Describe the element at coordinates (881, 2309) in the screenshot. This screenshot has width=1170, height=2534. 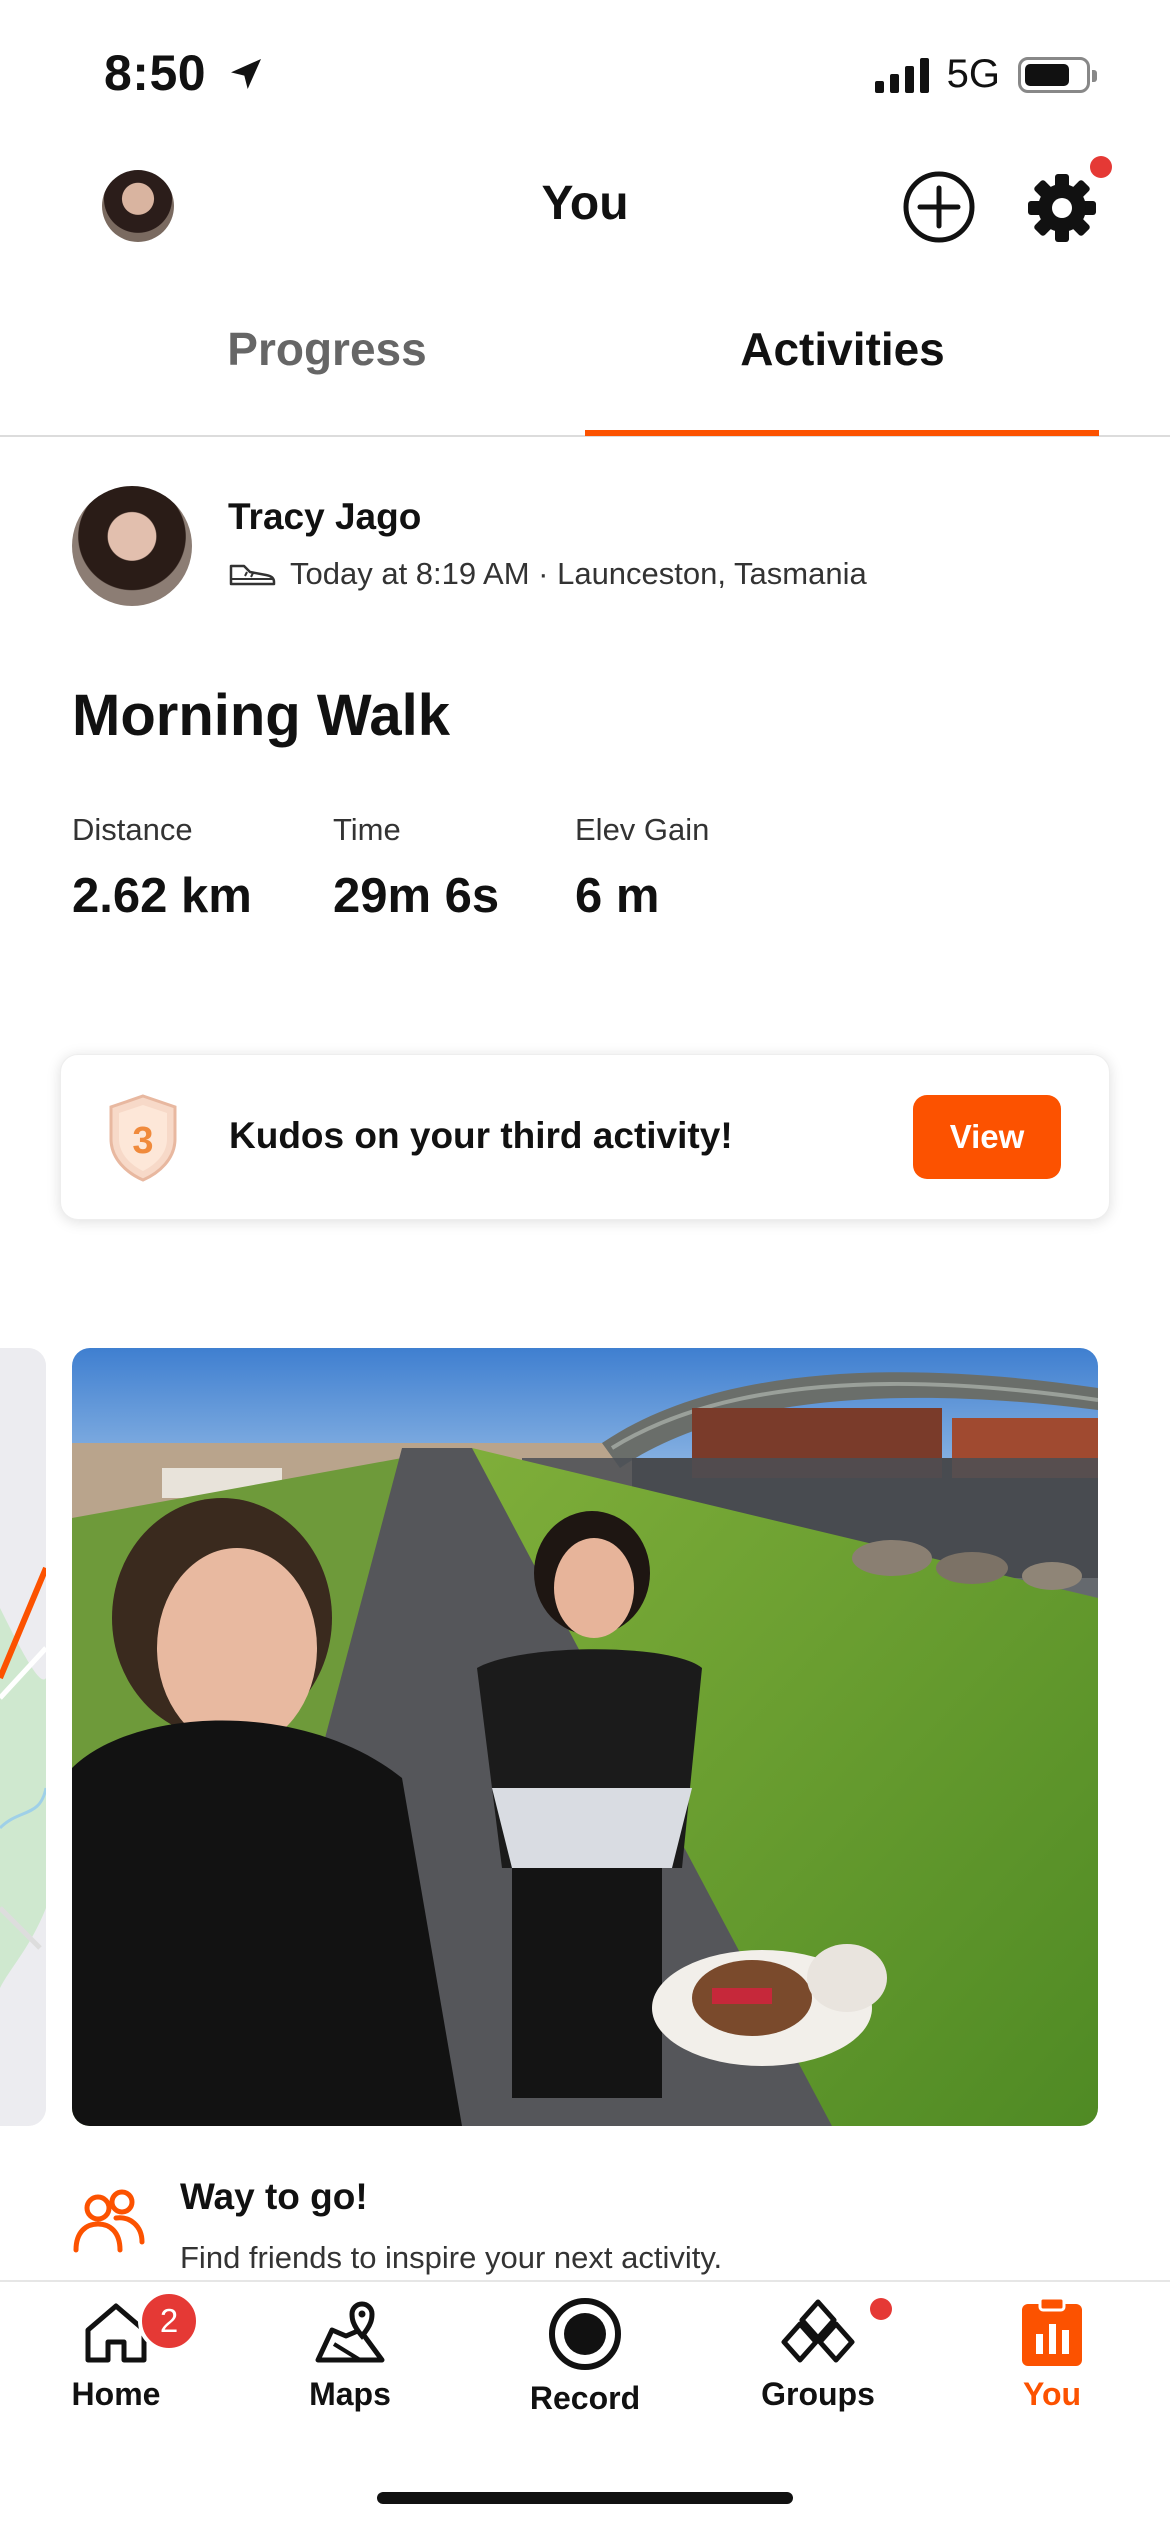
I see `groups-notification-dot` at that location.